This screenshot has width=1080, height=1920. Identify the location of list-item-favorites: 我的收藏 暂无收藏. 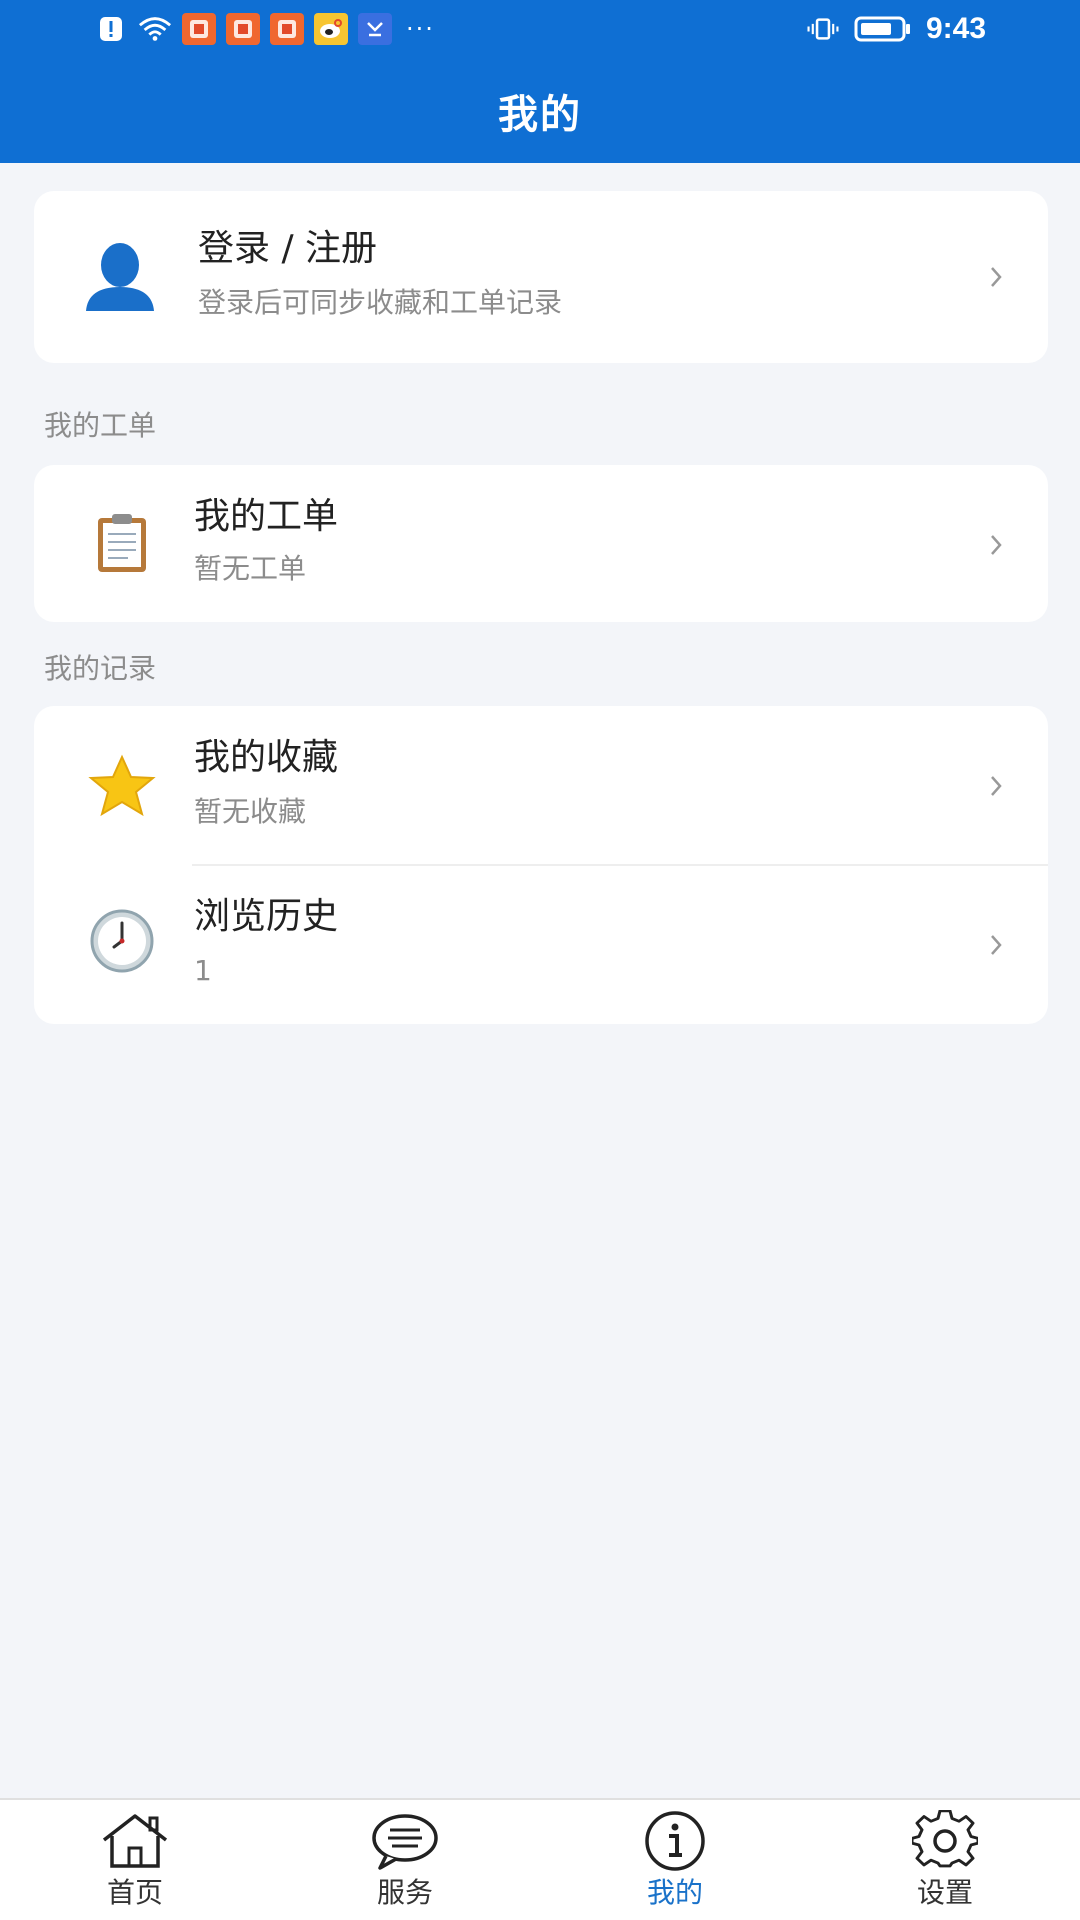
(541, 786).